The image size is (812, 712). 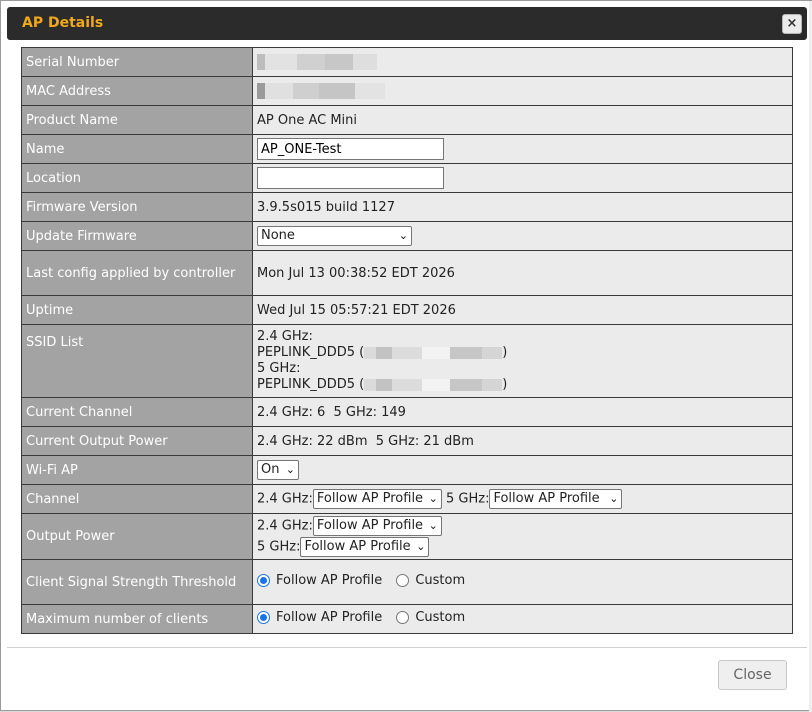 What do you see at coordinates (137, 178) in the screenshot?
I see `location-label: Location` at bounding box center [137, 178].